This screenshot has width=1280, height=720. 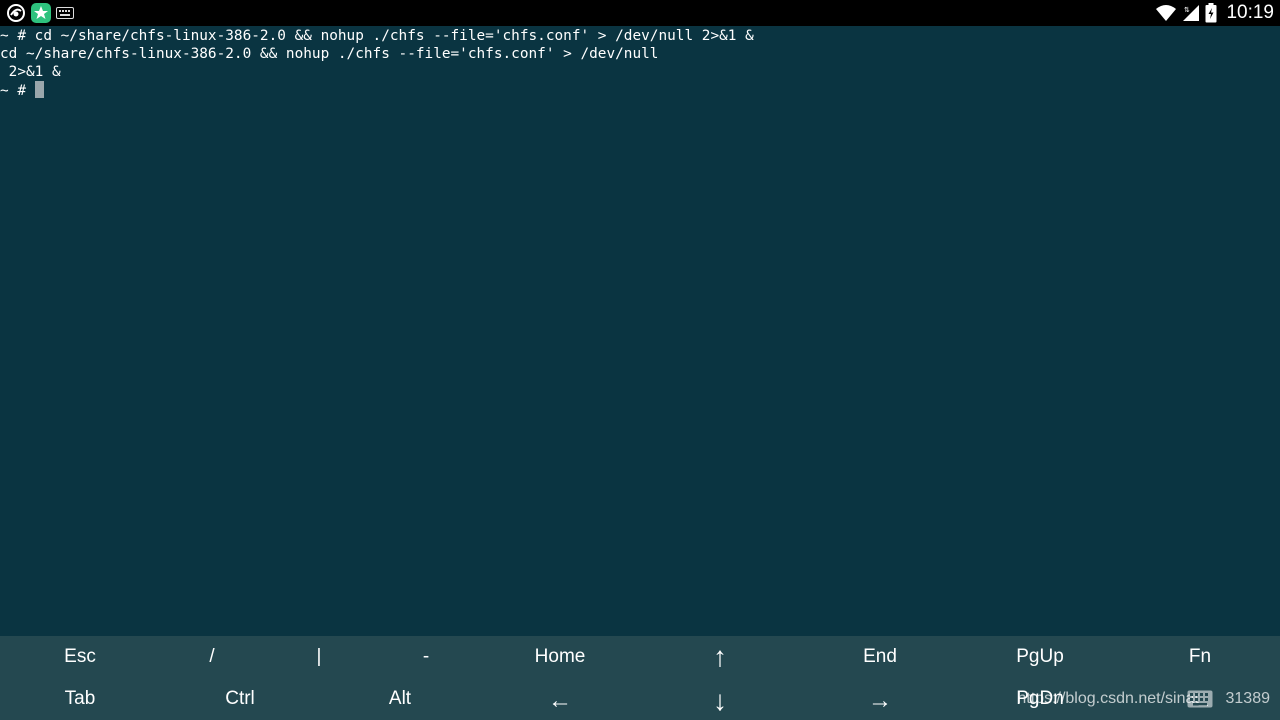 What do you see at coordinates (720, 700) in the screenshot?
I see `down-arrow-key: ↓` at bounding box center [720, 700].